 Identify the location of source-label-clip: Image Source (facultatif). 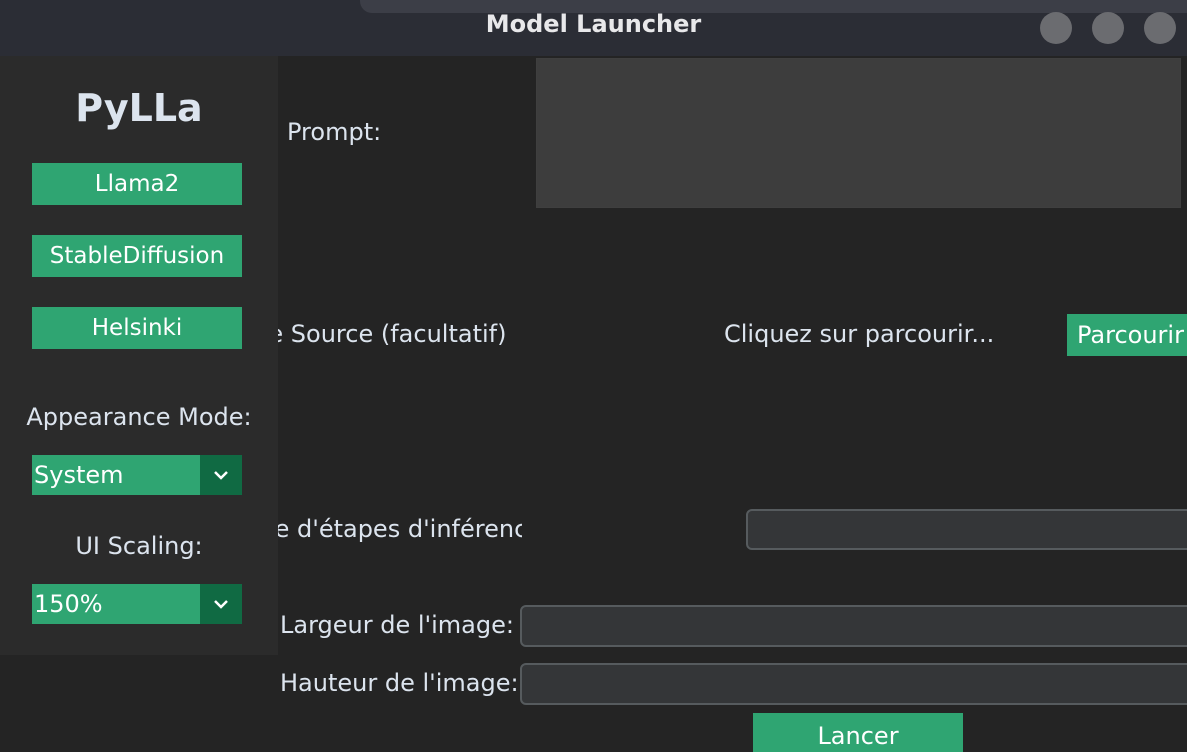
(400, 336).